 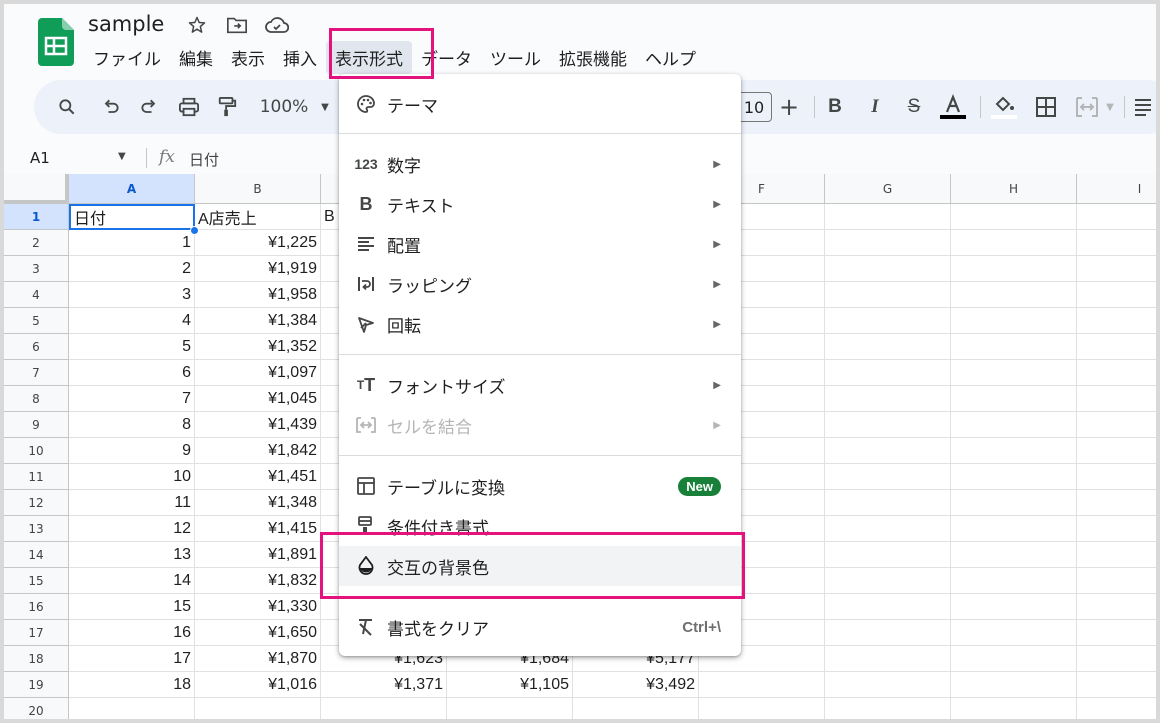 I want to click on column-header-h: H, so click(x=1014, y=189).